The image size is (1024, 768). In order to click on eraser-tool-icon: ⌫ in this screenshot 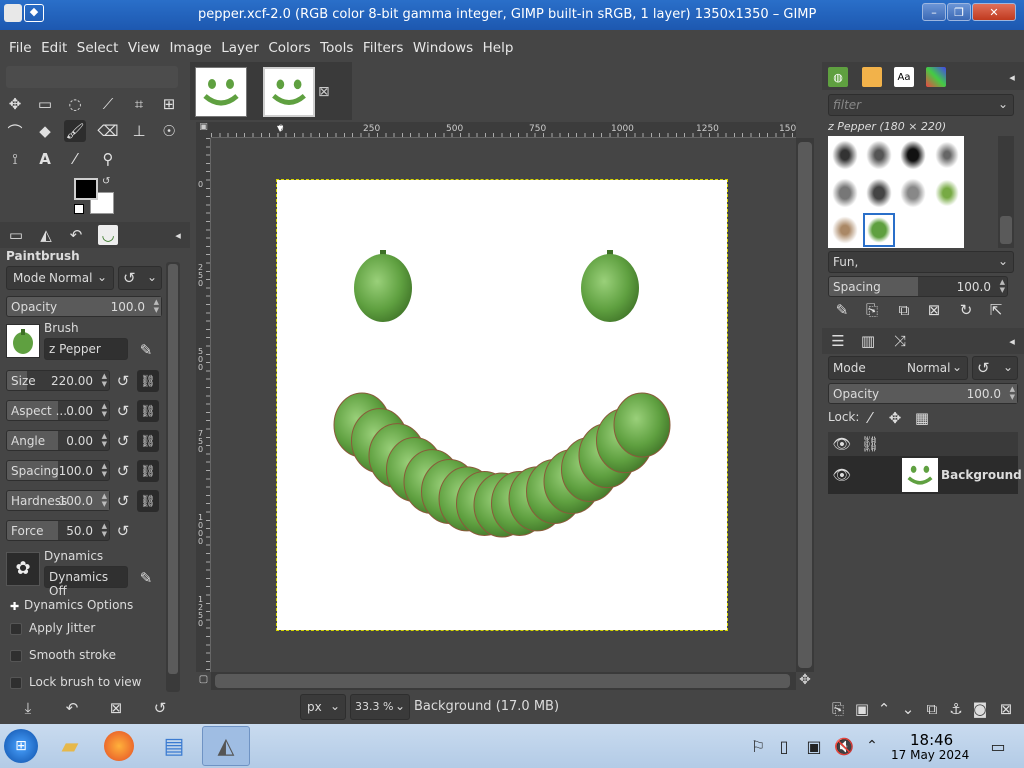, I will do `click(108, 131)`.